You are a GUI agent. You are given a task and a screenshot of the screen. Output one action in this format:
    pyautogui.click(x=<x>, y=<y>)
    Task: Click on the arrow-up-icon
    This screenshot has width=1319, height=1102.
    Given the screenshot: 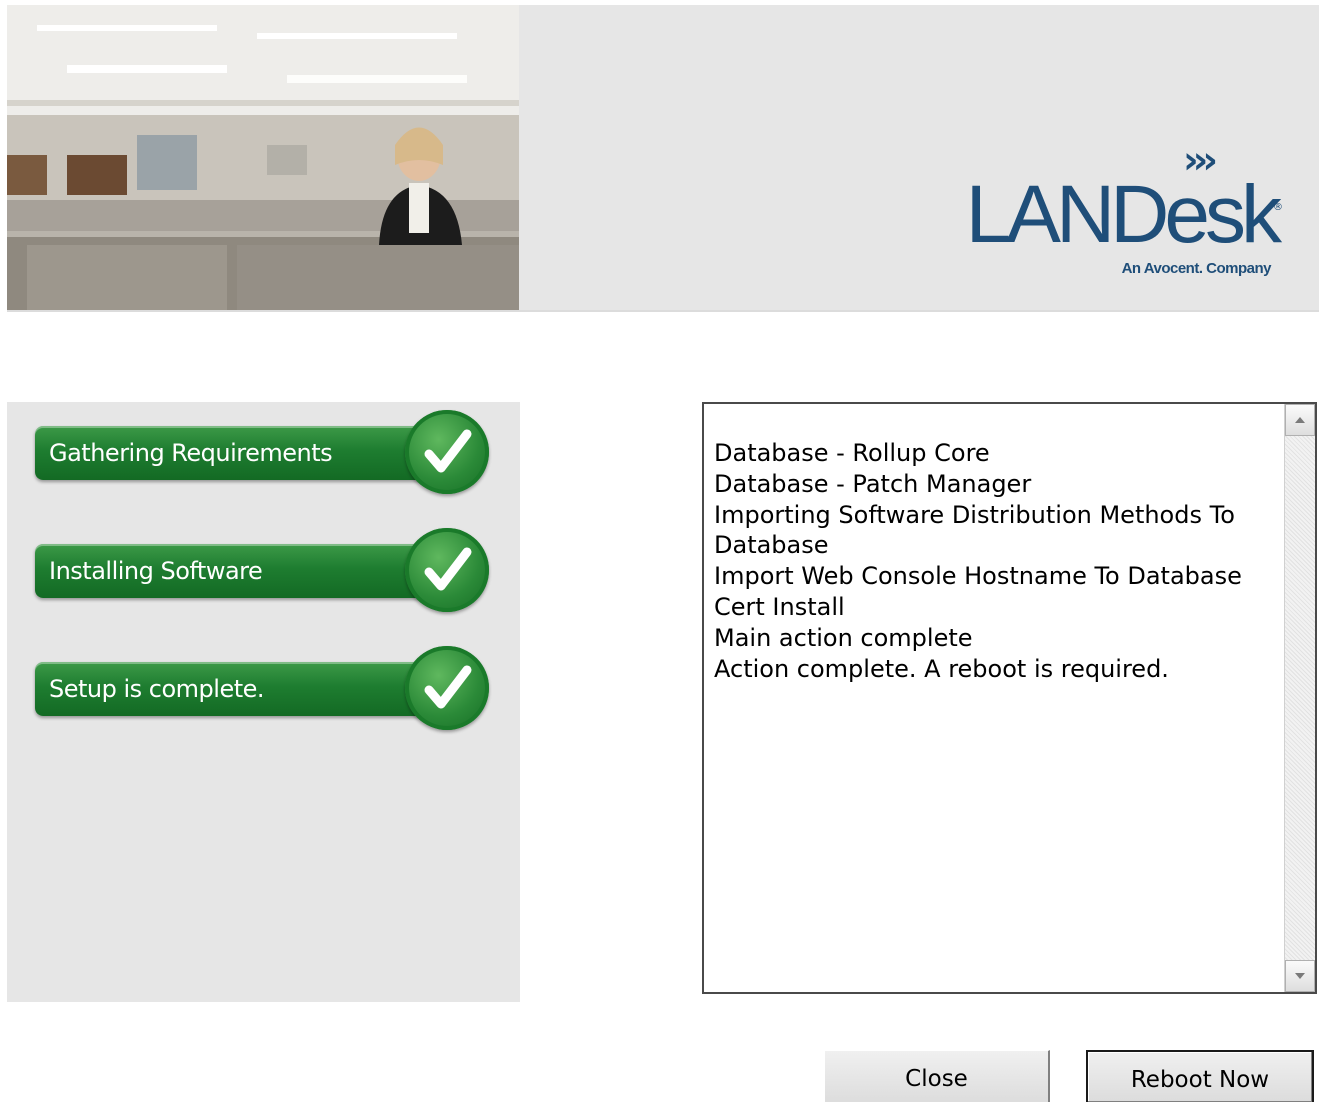 What is the action you would take?
    pyautogui.click(x=1300, y=420)
    